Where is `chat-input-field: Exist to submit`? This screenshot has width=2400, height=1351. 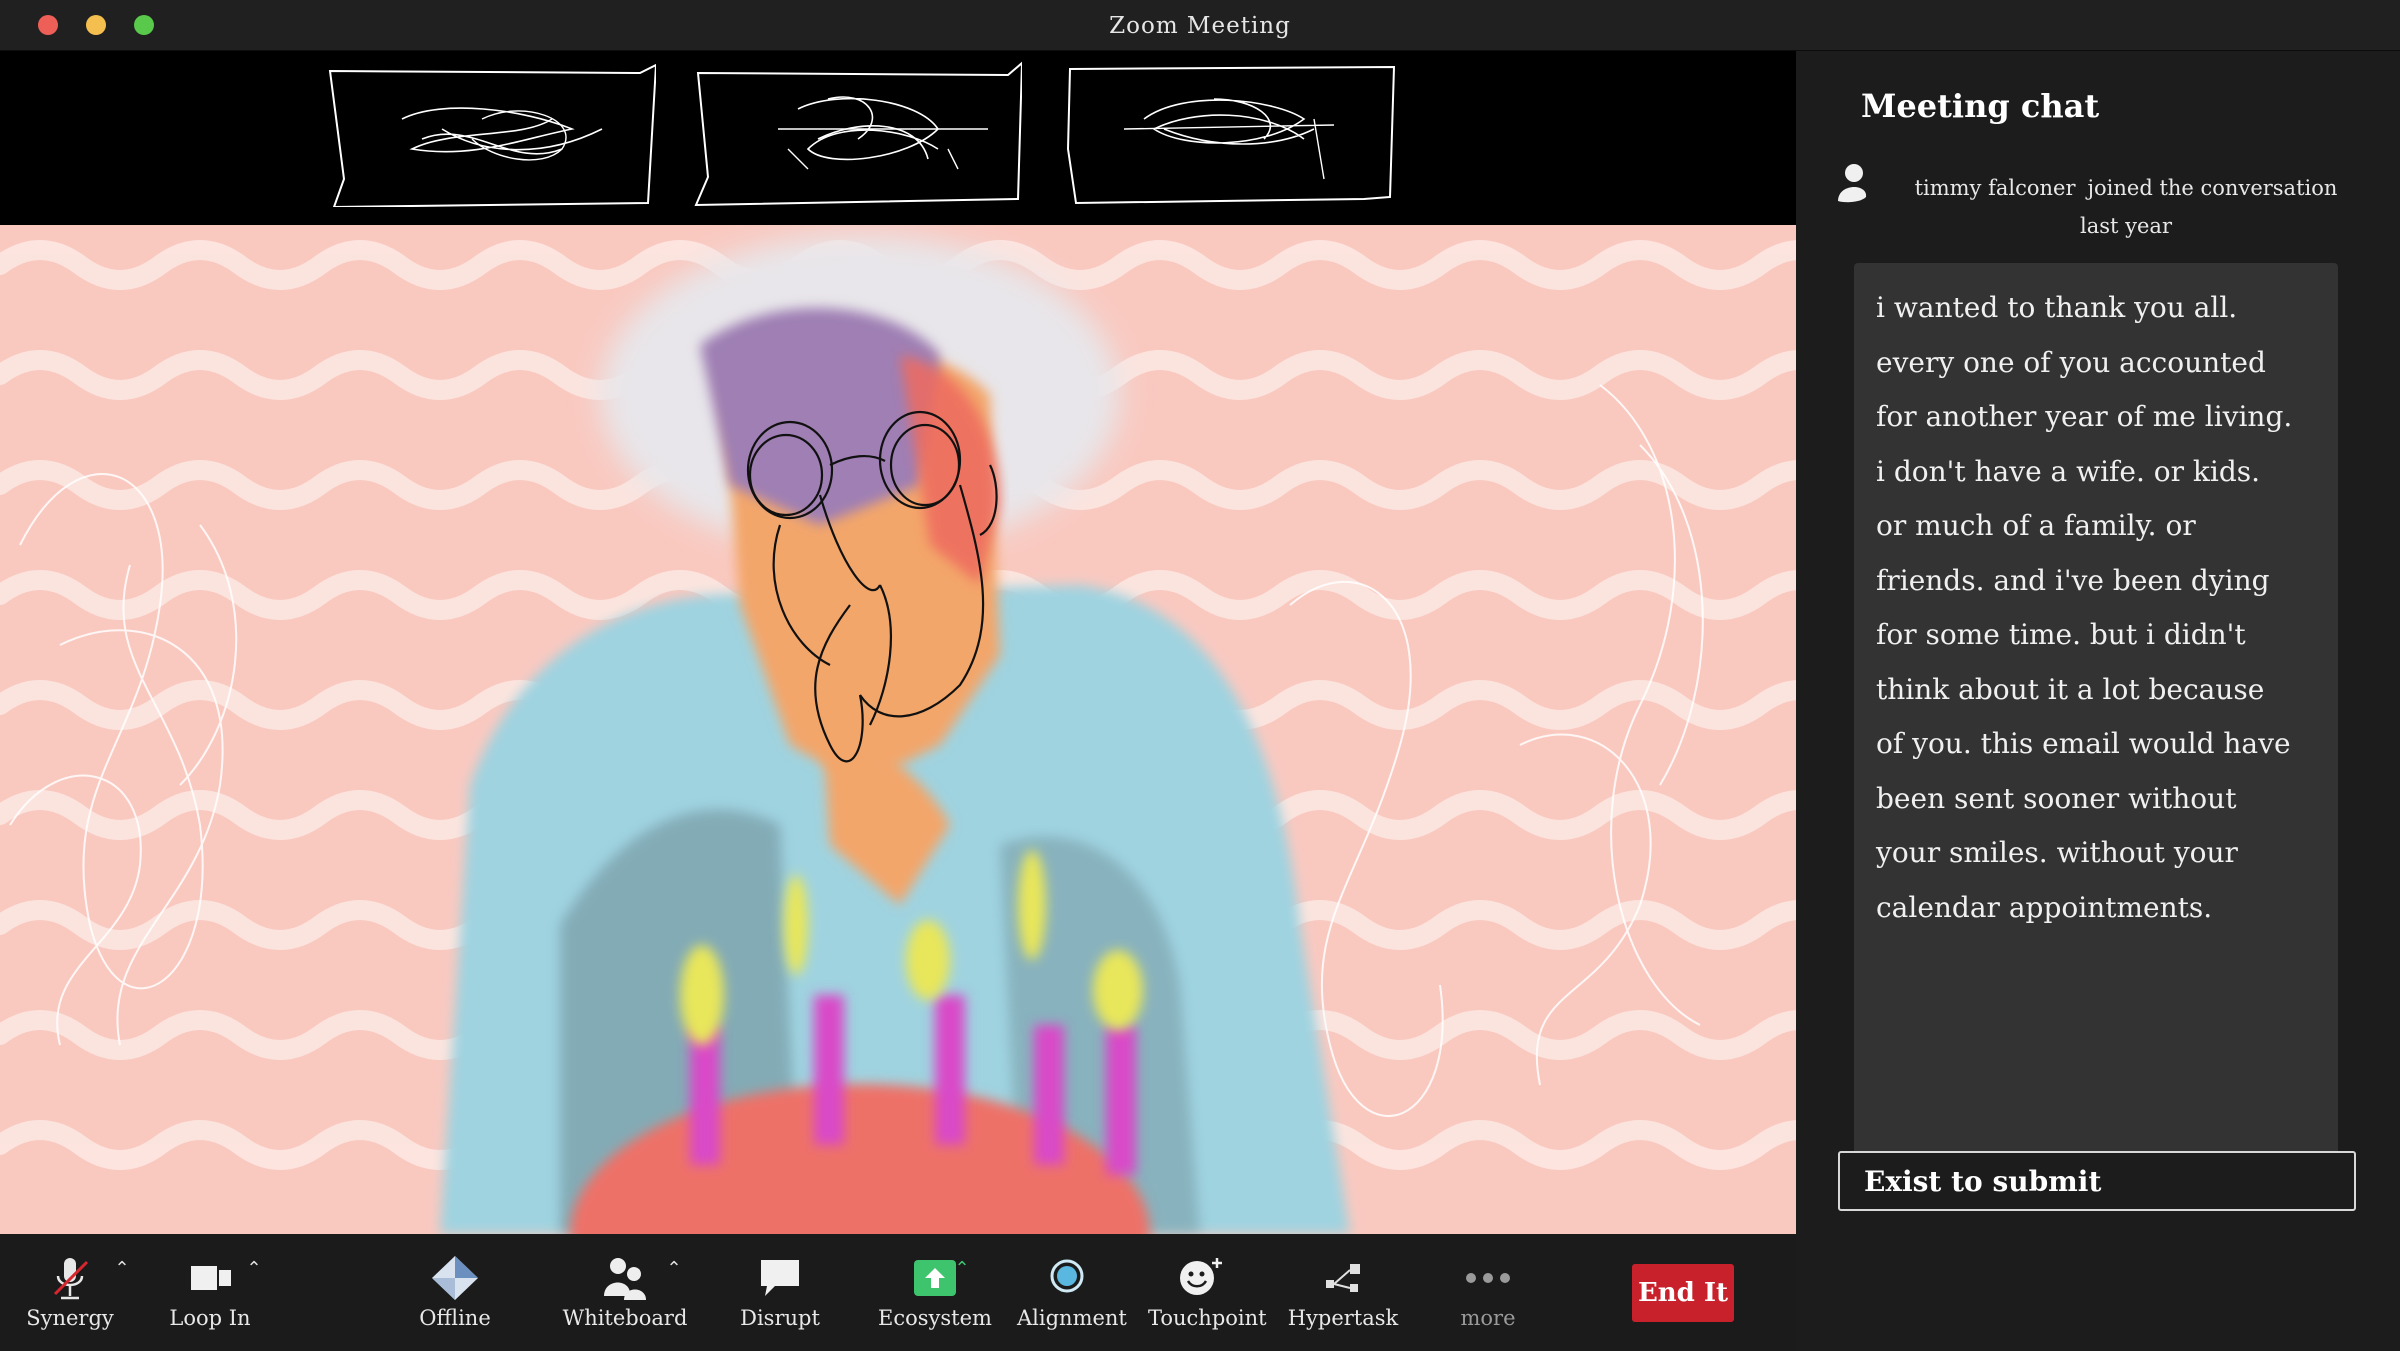 chat-input-field: Exist to submit is located at coordinates (2097, 1181).